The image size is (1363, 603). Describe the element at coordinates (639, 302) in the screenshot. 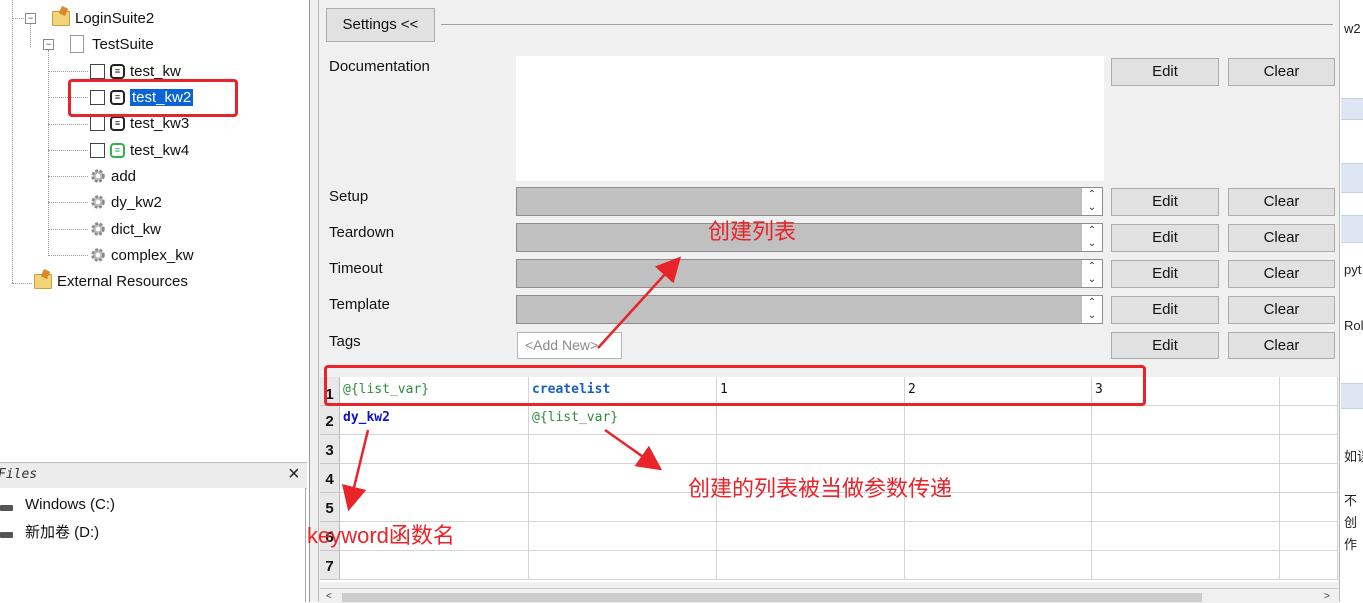

I see `arrow-create-list` at that location.